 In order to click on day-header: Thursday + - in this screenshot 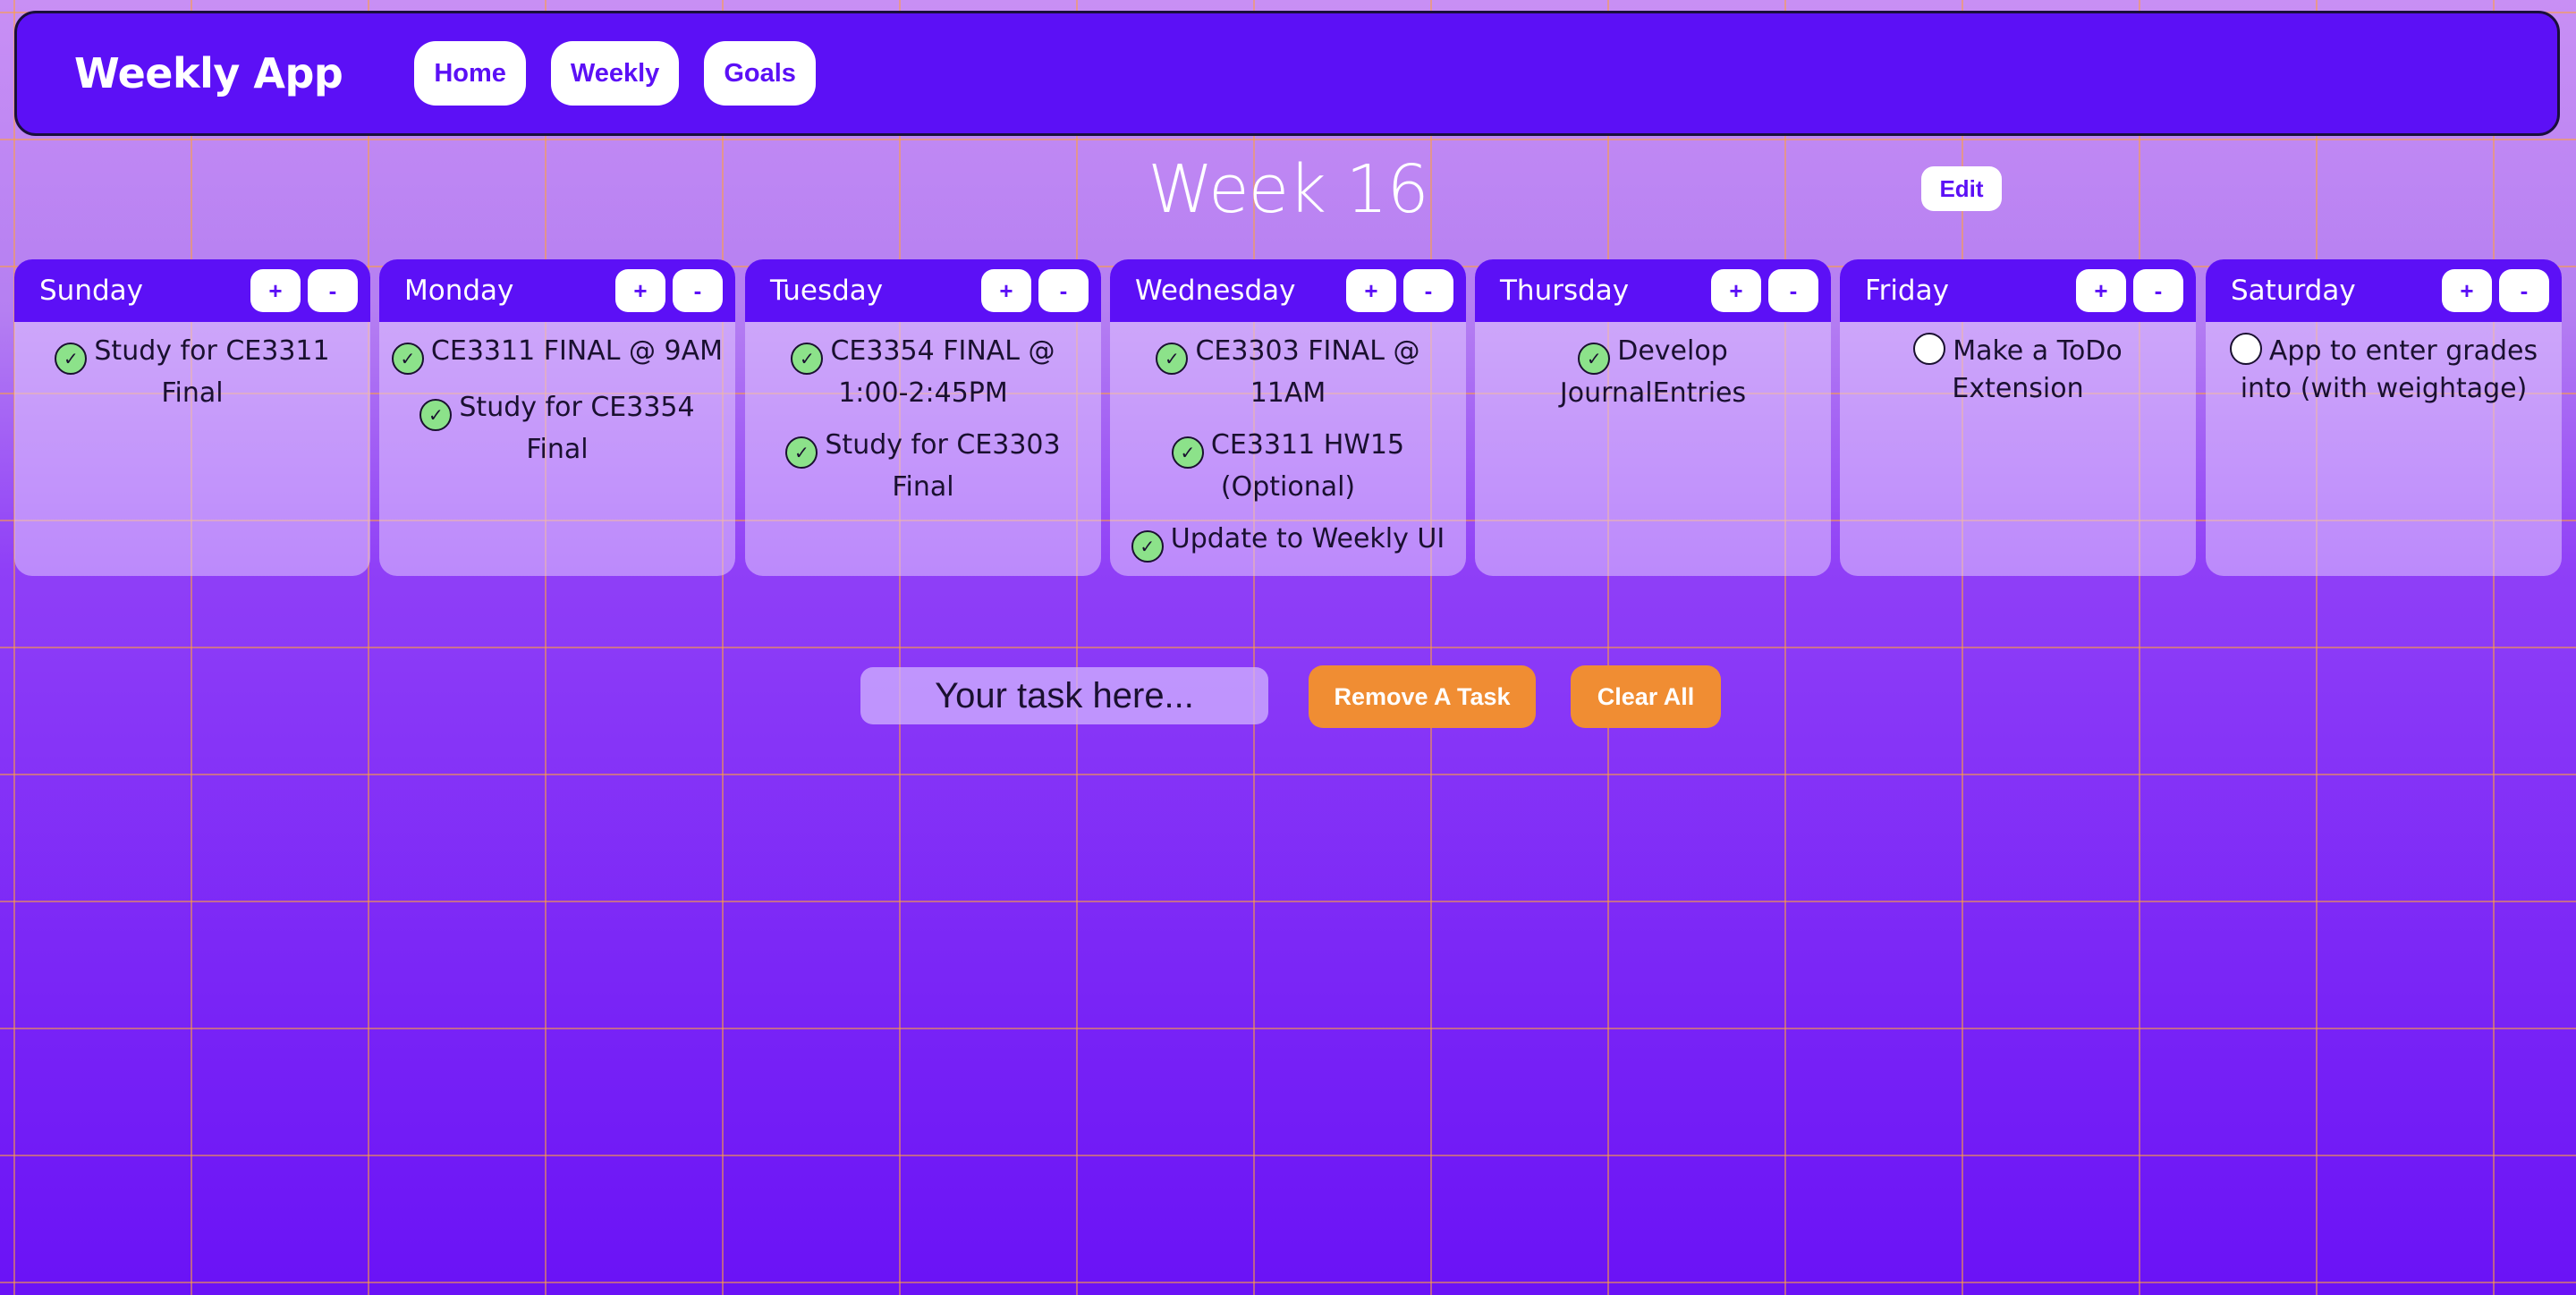, I will do `click(1653, 290)`.